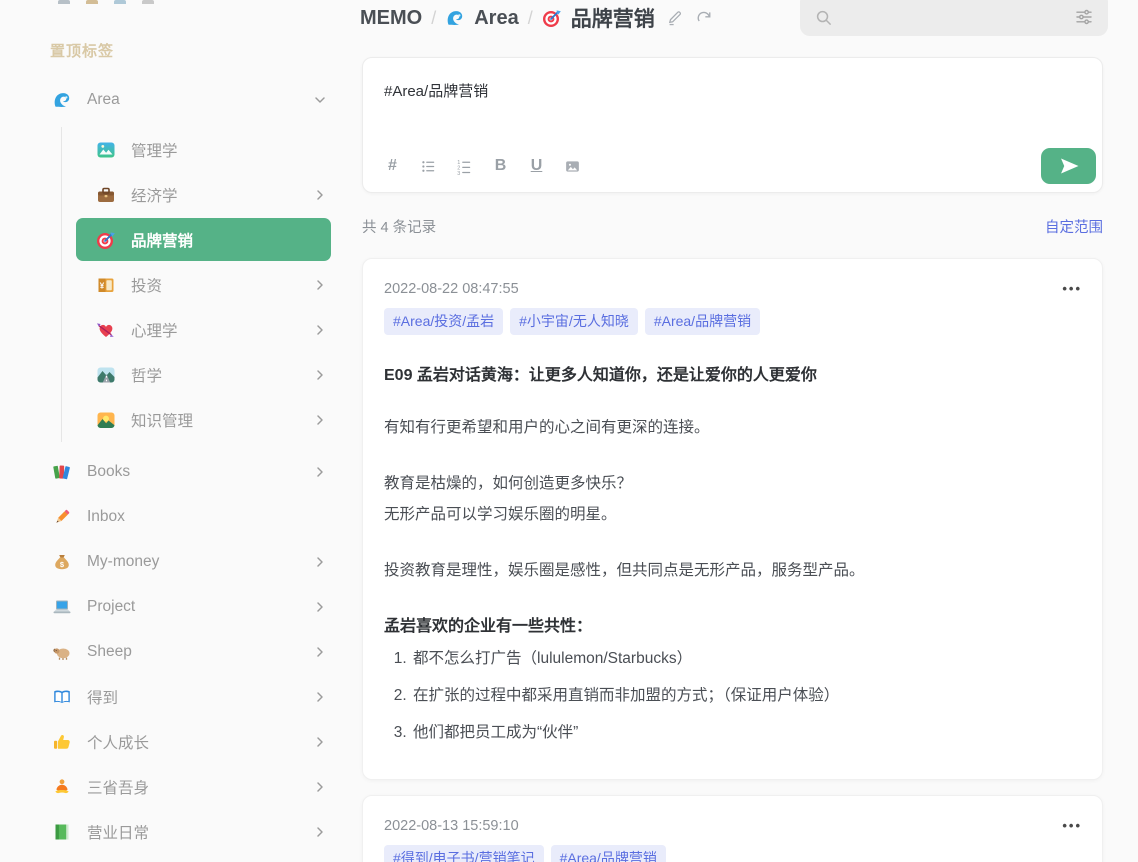 The width and height of the screenshot is (1138, 862). Describe the element at coordinates (118, 788) in the screenshot. I see `sidebar-item-label: 三省吾身` at that location.